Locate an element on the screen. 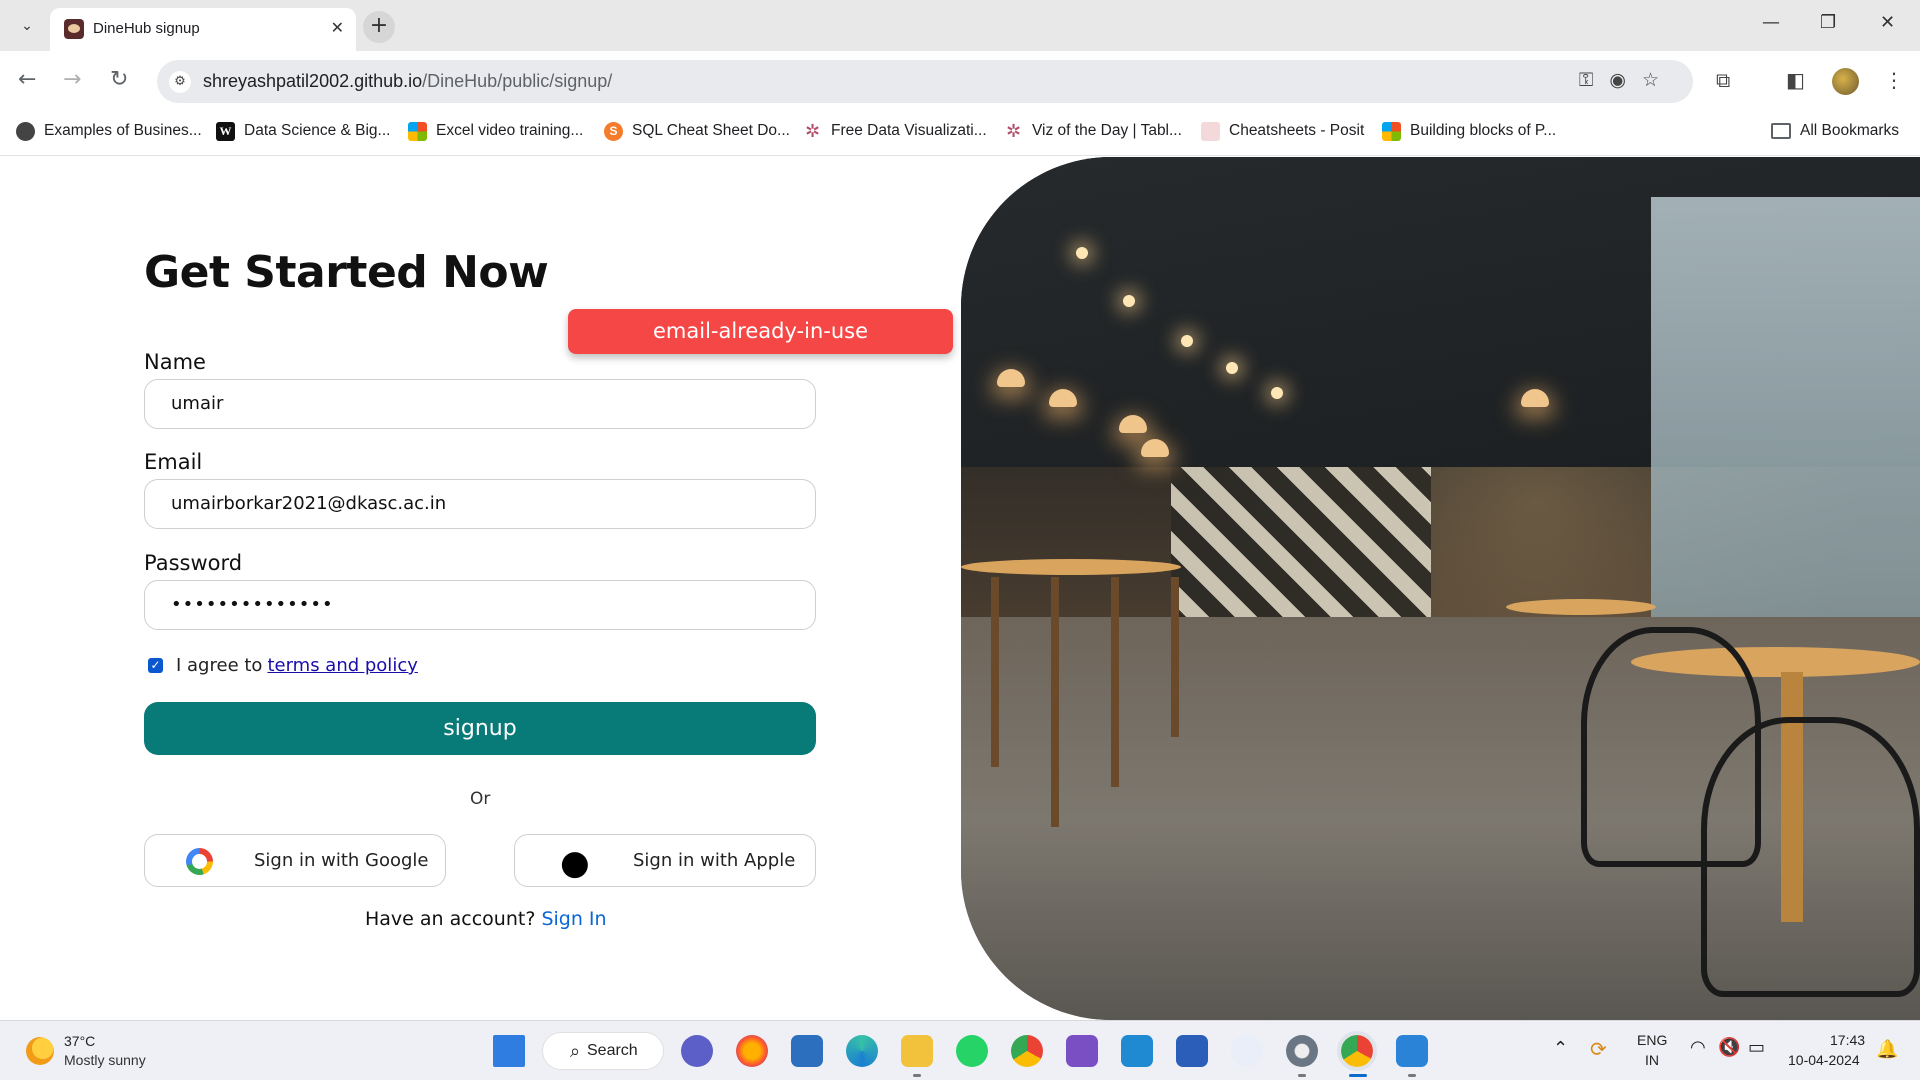  edge-icon is located at coordinates (862, 1051).